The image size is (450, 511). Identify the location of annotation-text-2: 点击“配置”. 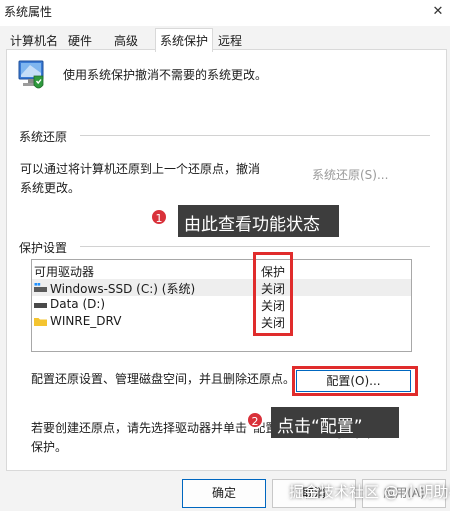
(320, 427).